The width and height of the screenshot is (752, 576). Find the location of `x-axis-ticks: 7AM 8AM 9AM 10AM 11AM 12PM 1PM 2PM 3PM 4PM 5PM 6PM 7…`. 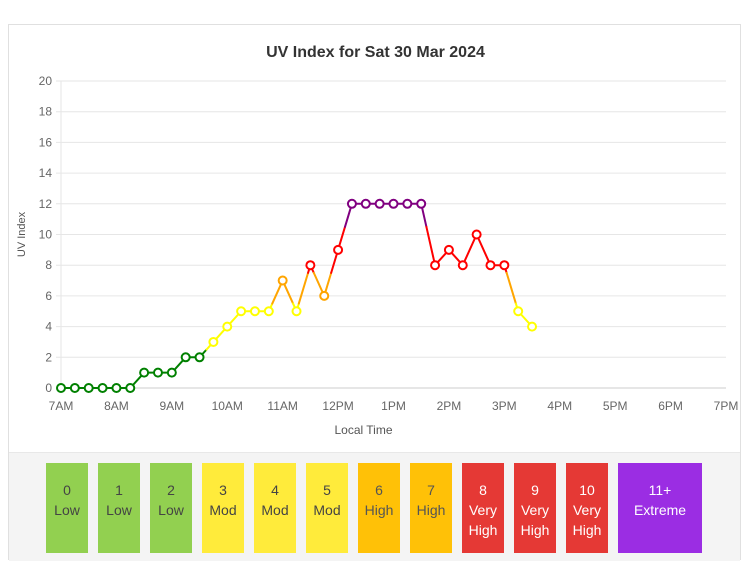

x-axis-ticks: 7AM 8AM 9AM 10AM 11AM 12PM 1PM 2PM 3PM 4PM 5PM 6PM 7… is located at coordinates (394, 406).